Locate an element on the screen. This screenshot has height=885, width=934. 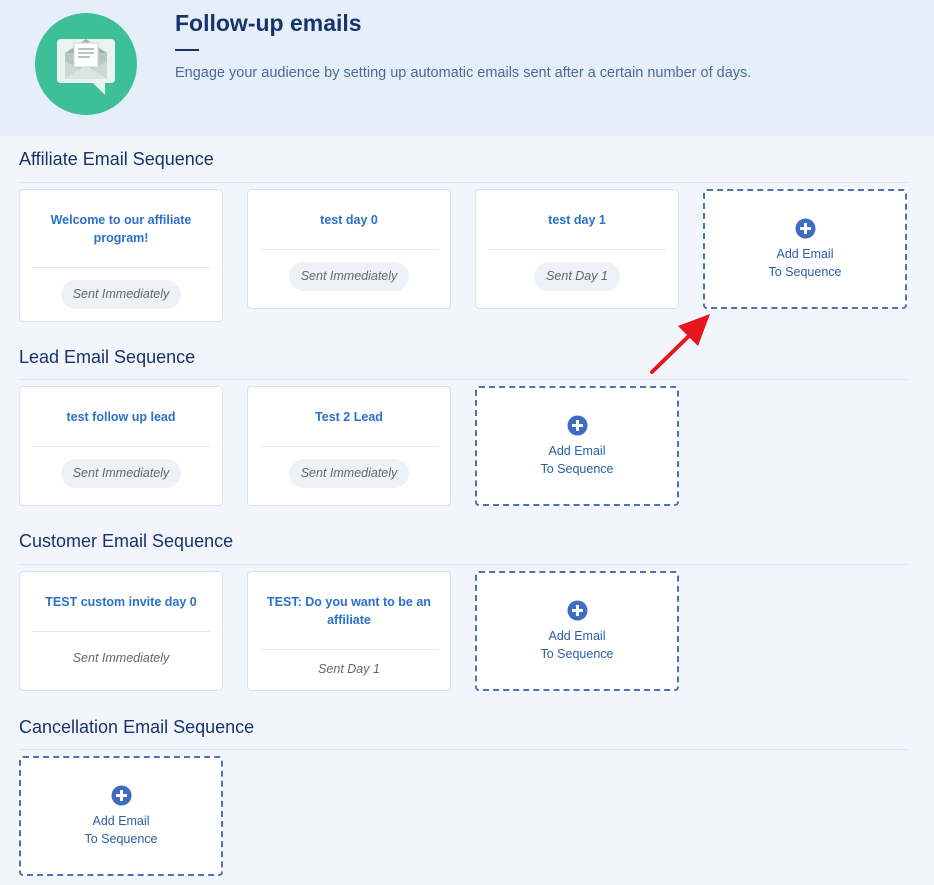
add-email-button-affiliate: Add Email To Sequence is located at coordinates (805, 249).